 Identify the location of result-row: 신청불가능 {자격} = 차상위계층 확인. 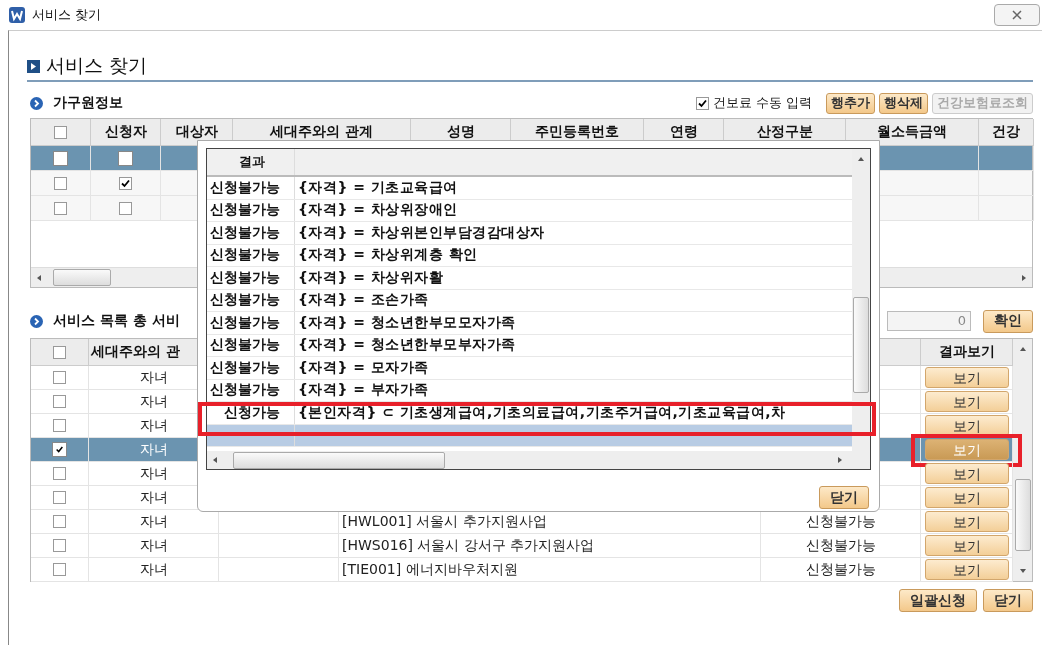
(529, 255).